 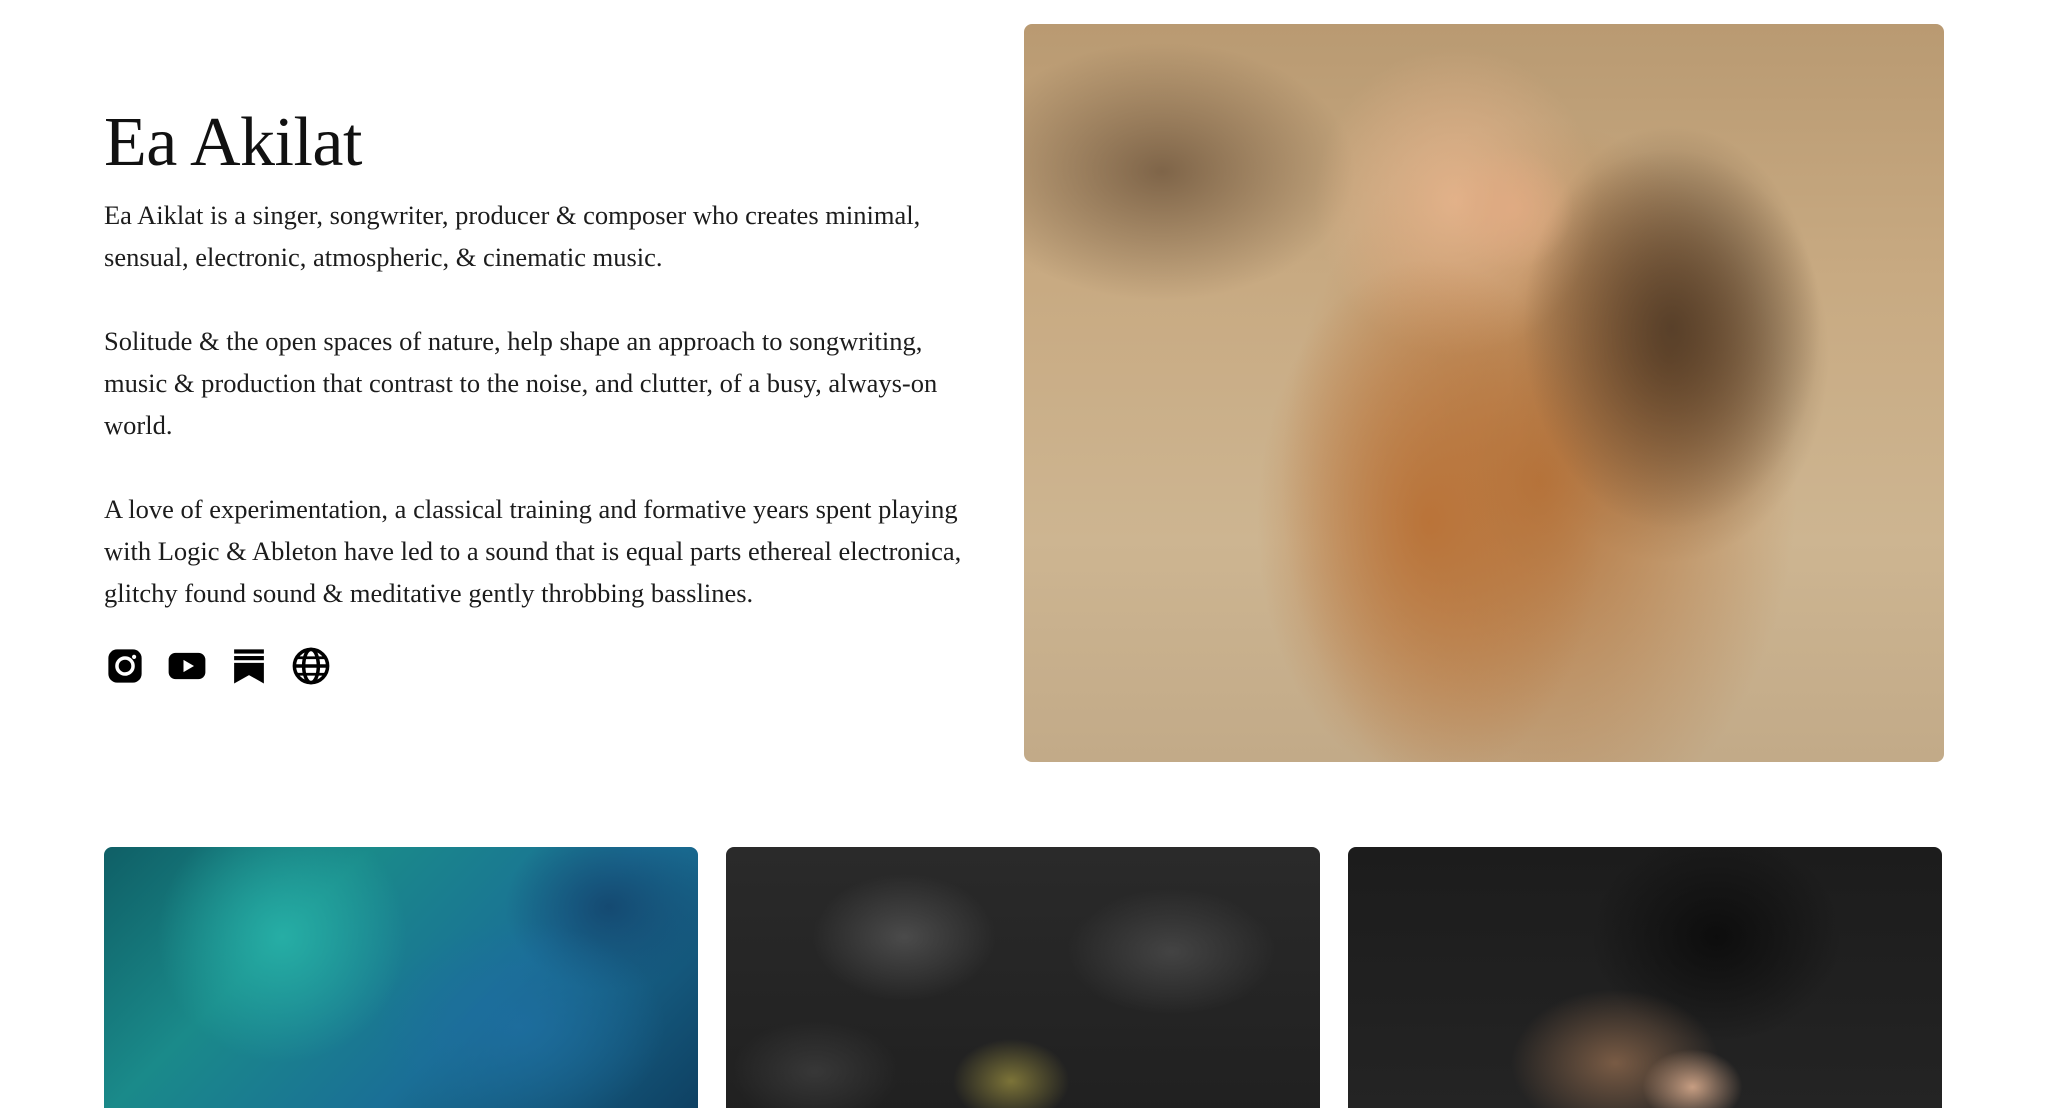 What do you see at coordinates (233, 142) in the screenshot?
I see `page-title: Ea Akilat` at bounding box center [233, 142].